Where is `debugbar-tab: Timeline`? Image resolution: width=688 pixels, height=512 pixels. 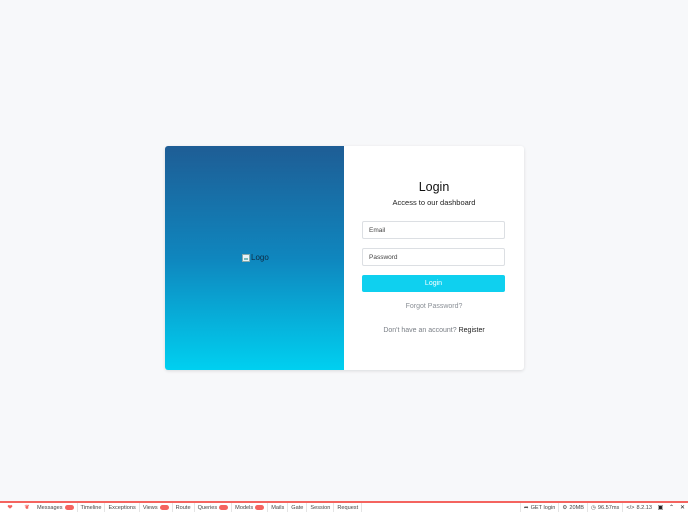 debugbar-tab: Timeline is located at coordinates (92, 507).